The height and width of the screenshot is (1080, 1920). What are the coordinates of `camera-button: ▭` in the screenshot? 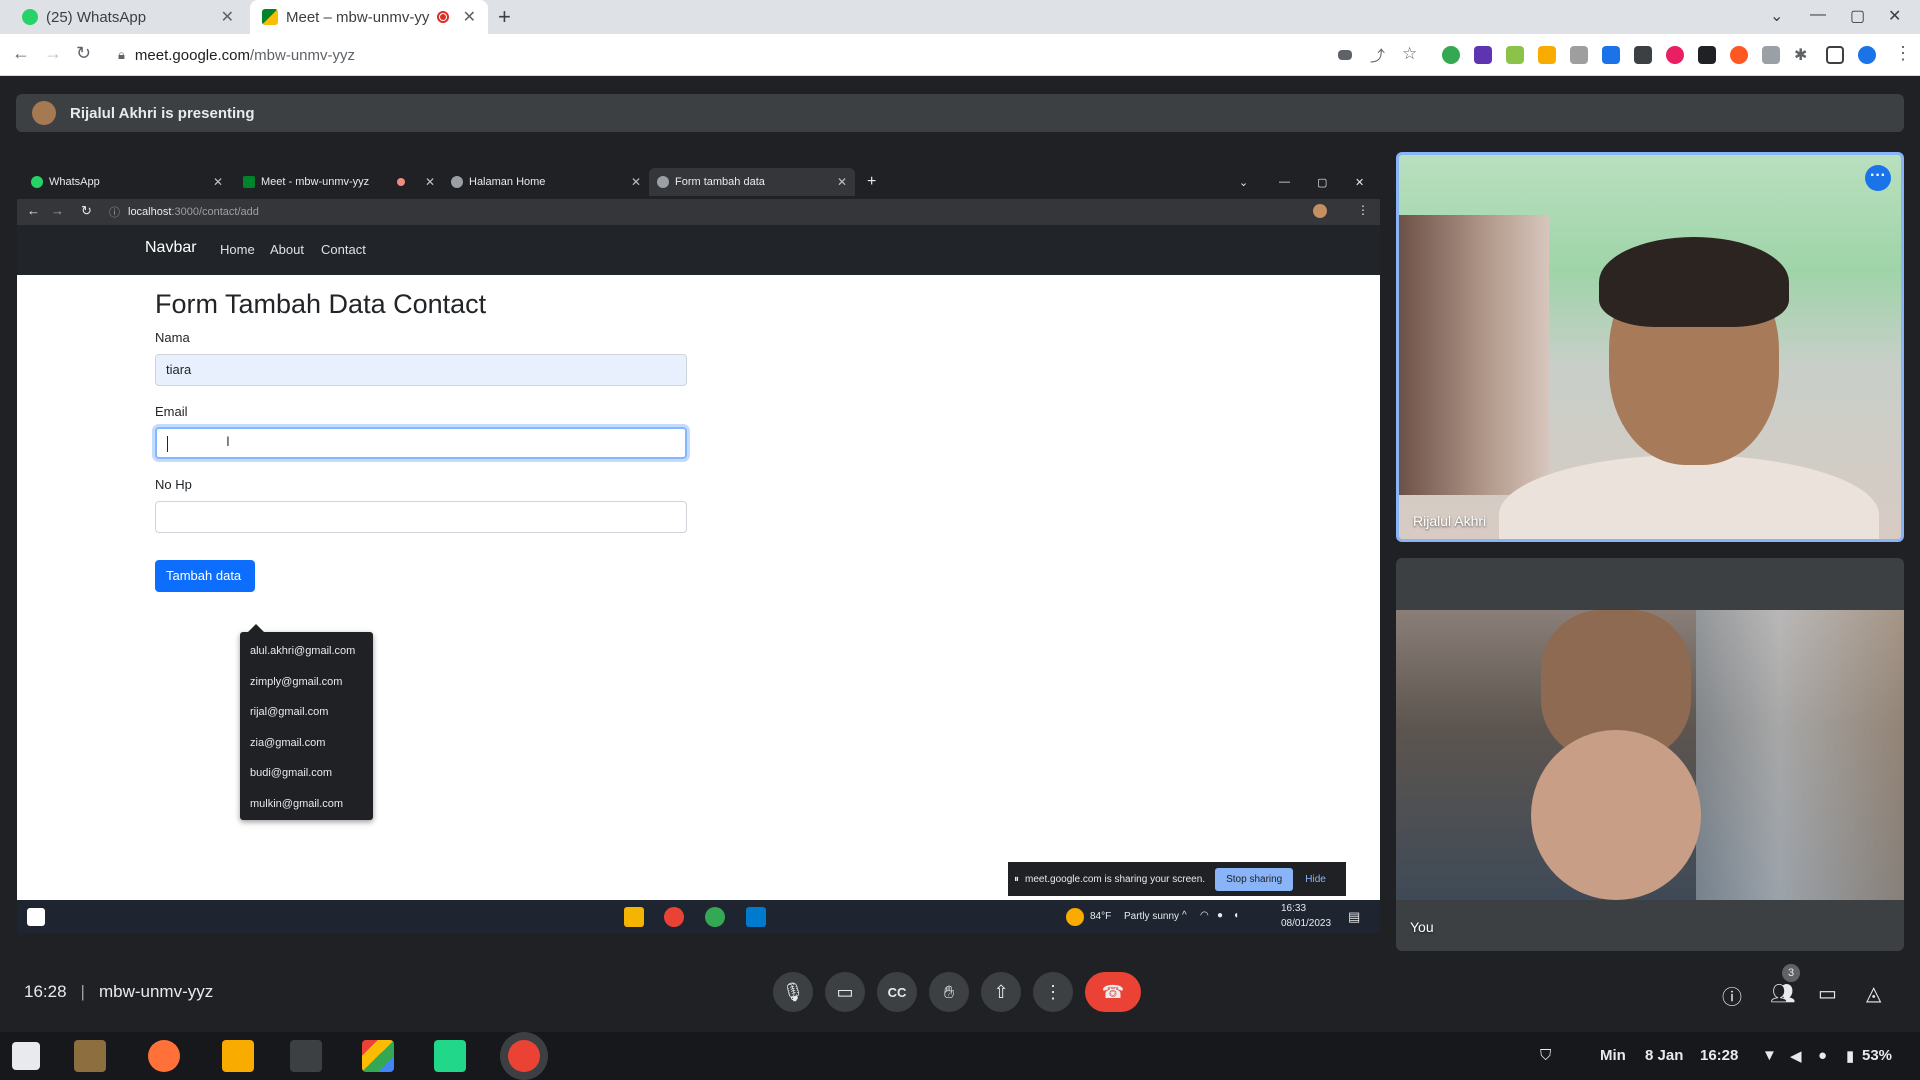 It's located at (845, 992).